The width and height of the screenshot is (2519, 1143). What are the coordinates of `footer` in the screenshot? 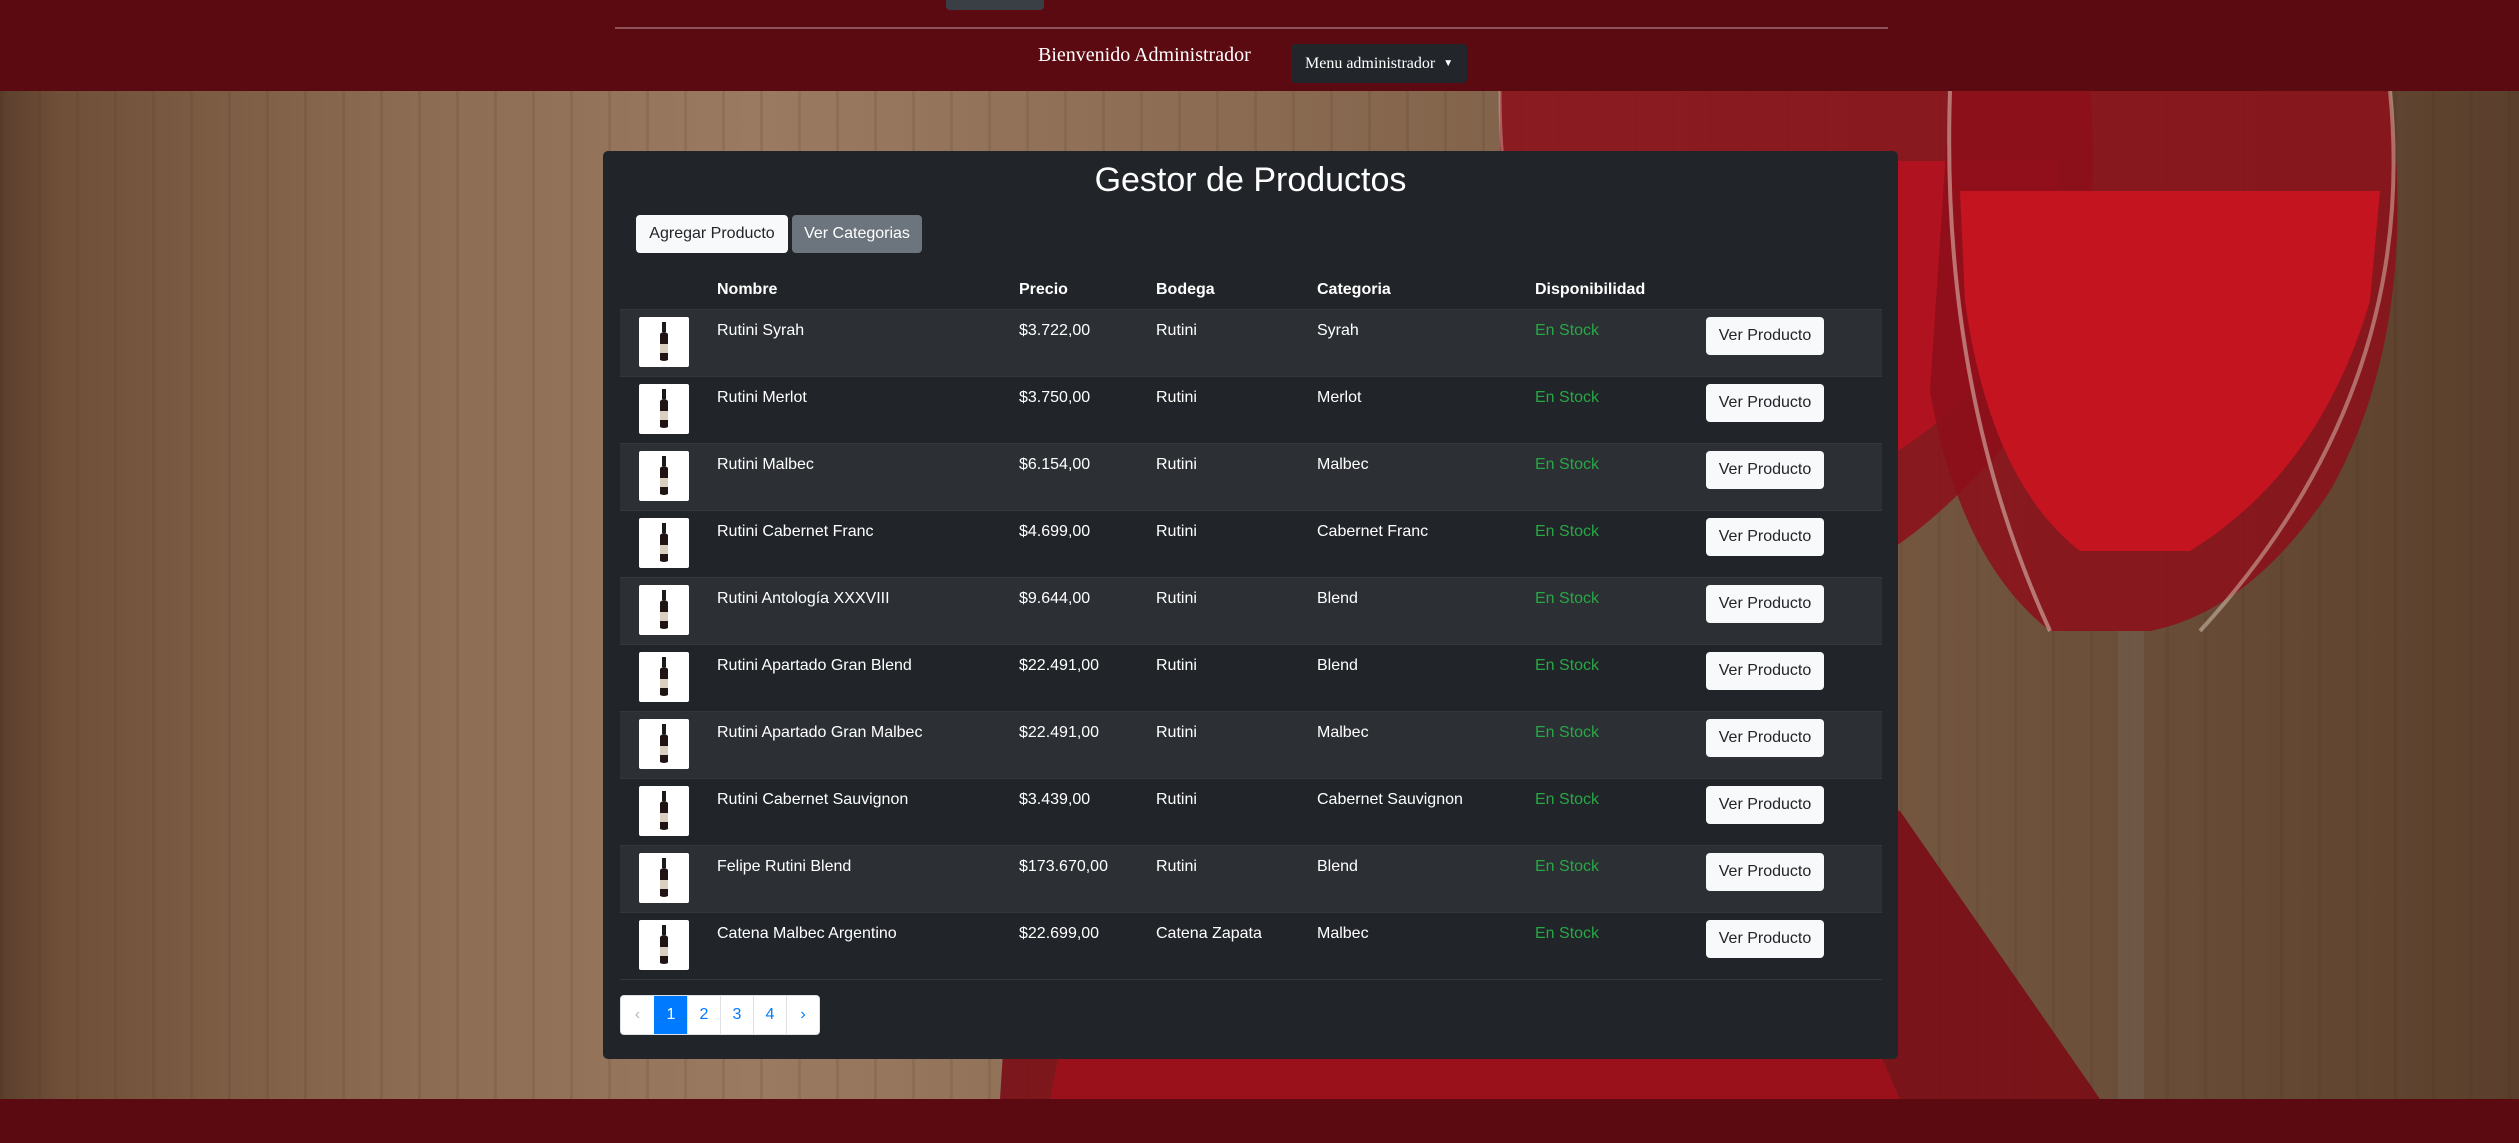 It's located at (1259, 1121).